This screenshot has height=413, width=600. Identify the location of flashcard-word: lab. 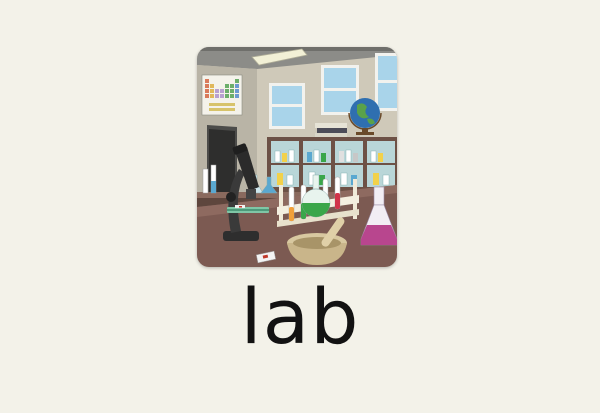
(300, 316).